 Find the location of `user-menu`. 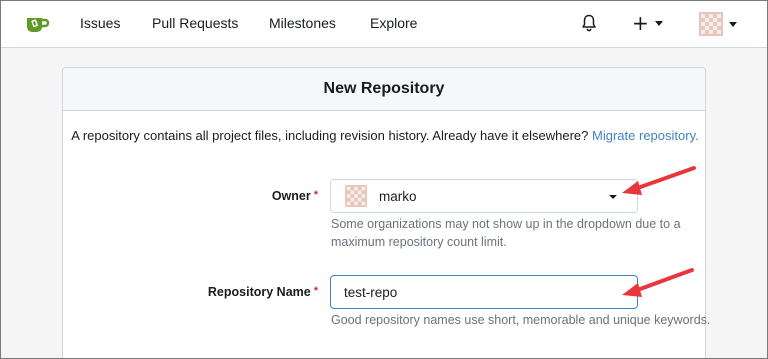

user-menu is located at coordinates (718, 24).